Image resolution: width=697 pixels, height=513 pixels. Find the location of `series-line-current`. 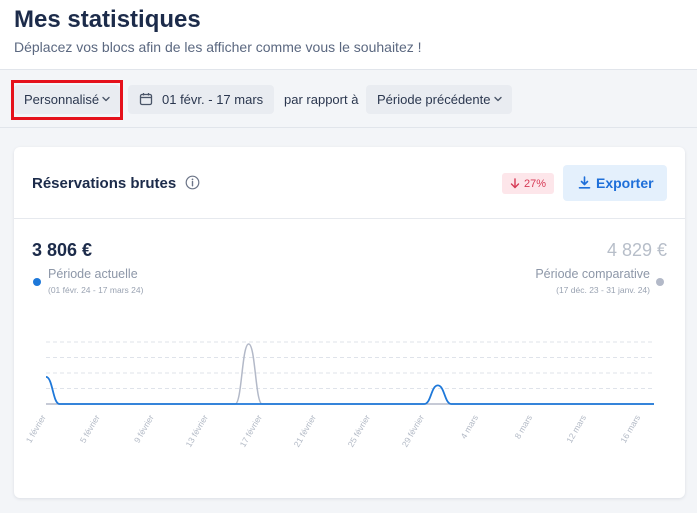

series-line-current is located at coordinates (349, 390).